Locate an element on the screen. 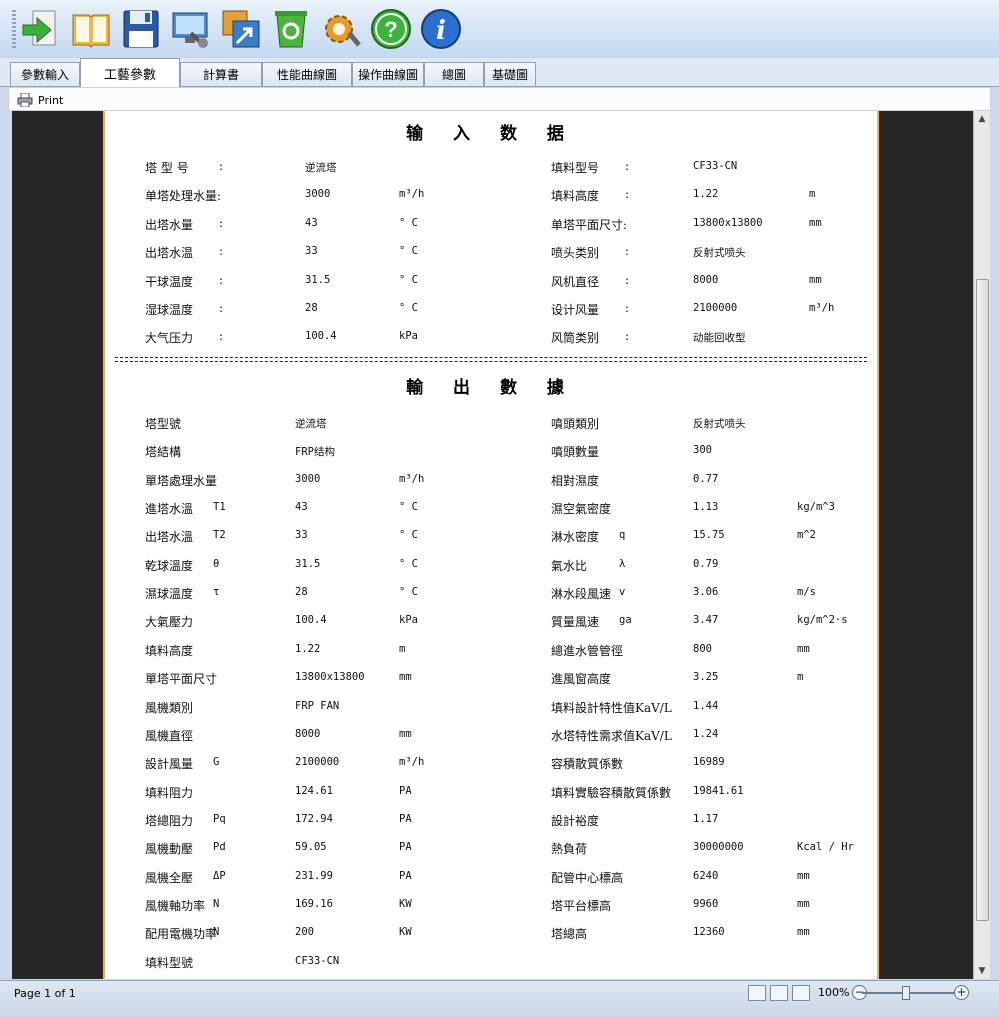  zoom-level: 100% is located at coordinates (834, 992).